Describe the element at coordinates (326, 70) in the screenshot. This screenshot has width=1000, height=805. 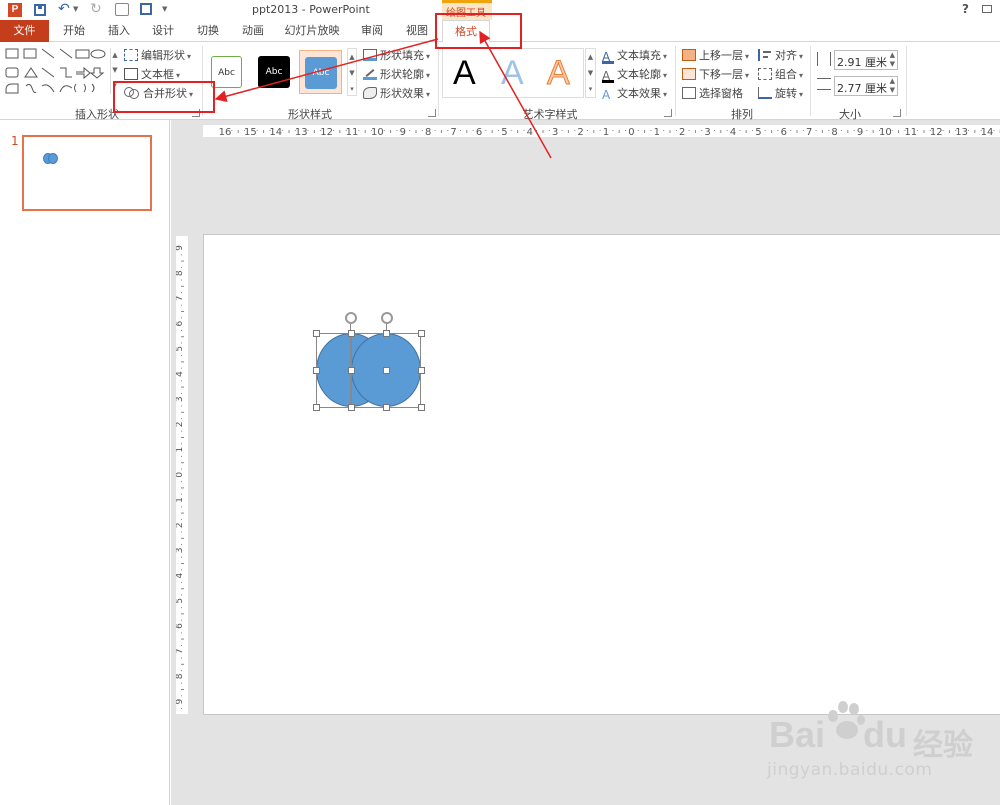
I see `annotation-arrow-to-merge` at that location.